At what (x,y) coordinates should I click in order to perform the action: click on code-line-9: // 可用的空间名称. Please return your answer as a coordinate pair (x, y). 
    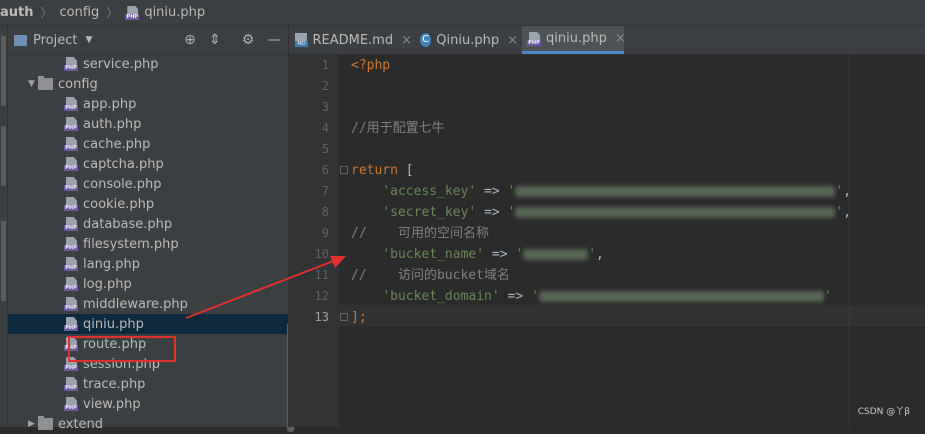
    Looking at the image, I should click on (420, 233).